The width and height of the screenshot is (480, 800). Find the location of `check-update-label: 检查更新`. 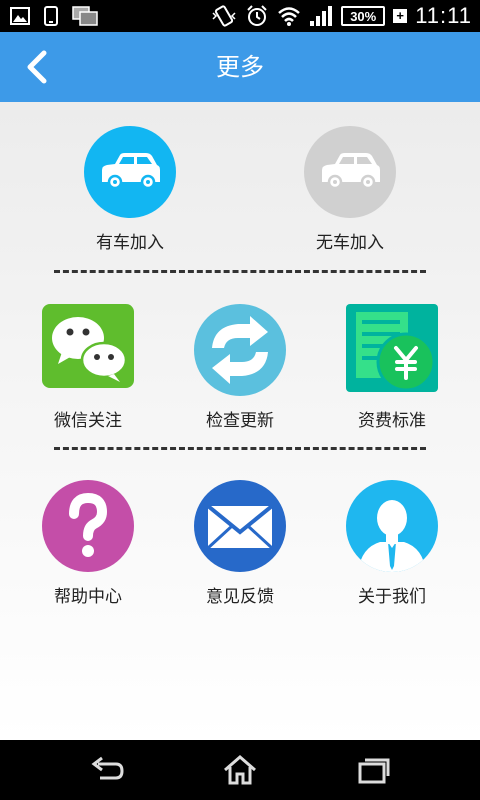

check-update-label: 检查更新 is located at coordinates (240, 421).